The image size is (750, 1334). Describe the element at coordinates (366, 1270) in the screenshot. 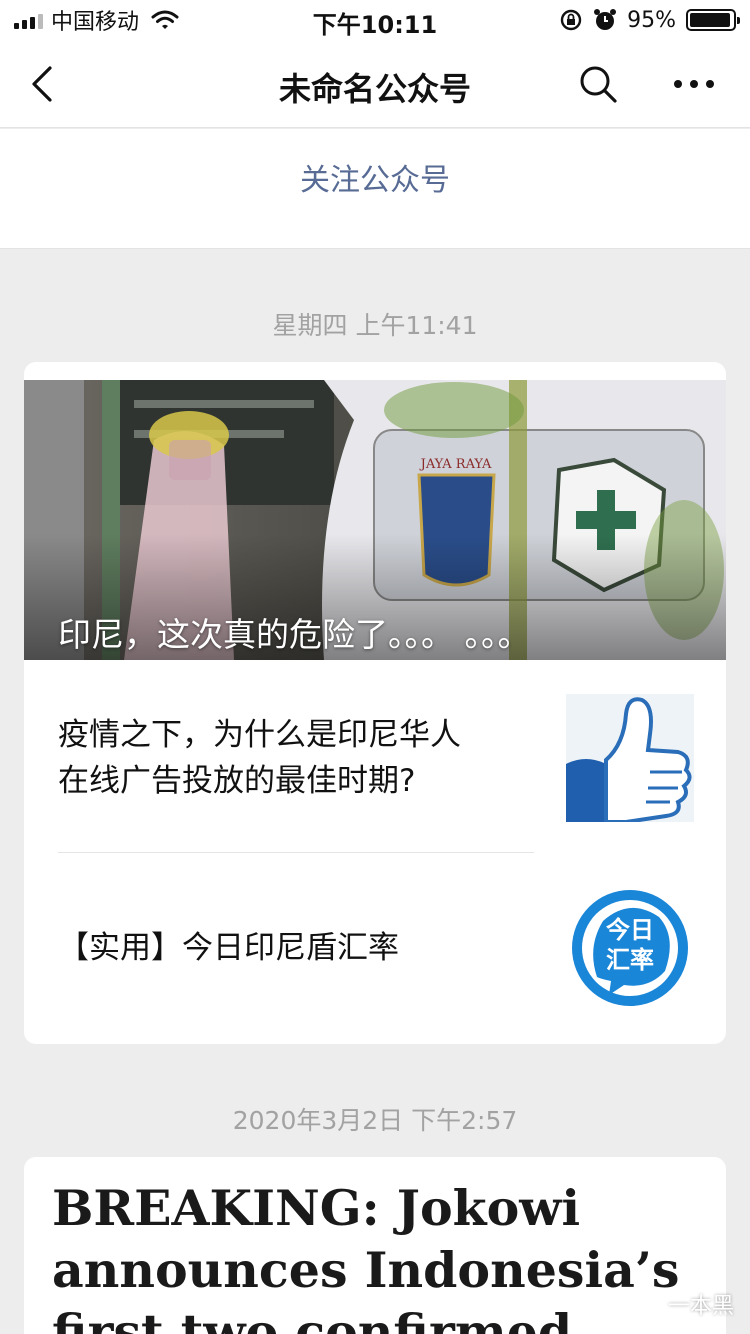

I see `breaking-line: announces Indonesia’s` at that location.